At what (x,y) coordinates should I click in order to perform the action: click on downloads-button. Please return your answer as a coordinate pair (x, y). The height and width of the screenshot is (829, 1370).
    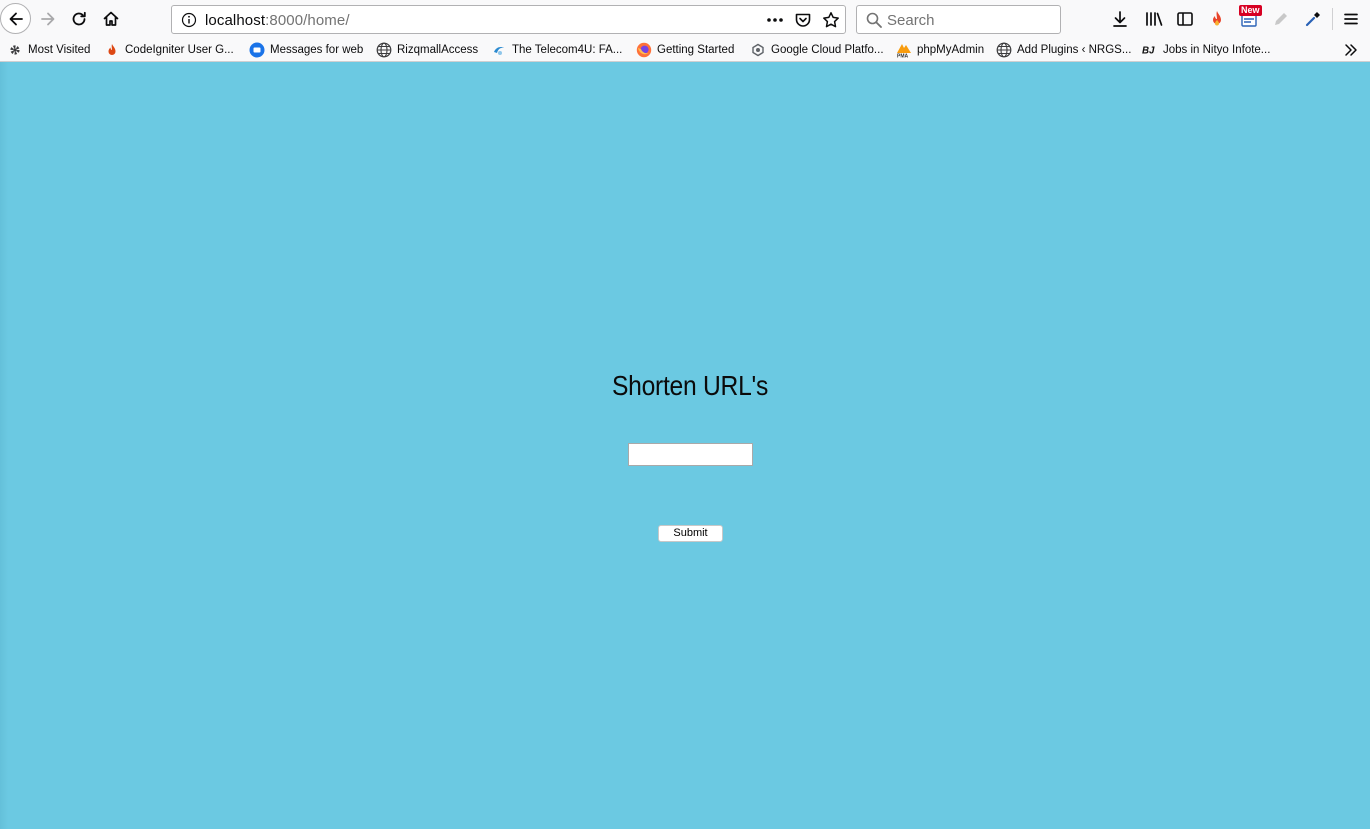
    Looking at the image, I should click on (1120, 19).